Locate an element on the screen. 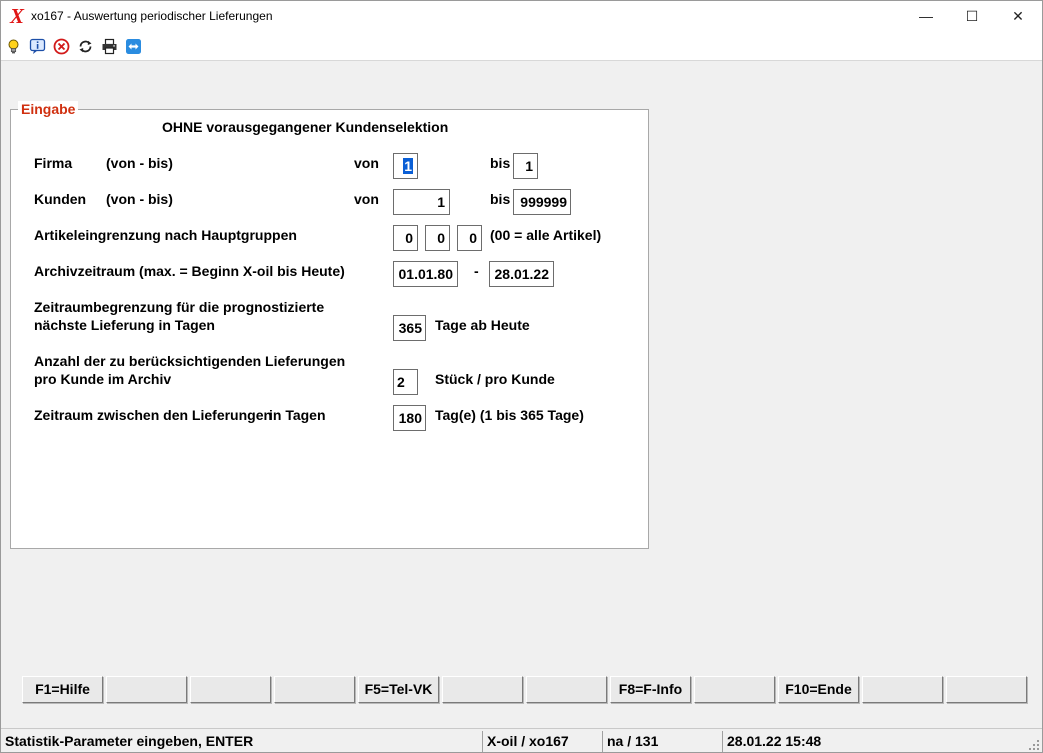 The width and height of the screenshot is (1043, 753). artikel-input-2: 0 is located at coordinates (437, 238).